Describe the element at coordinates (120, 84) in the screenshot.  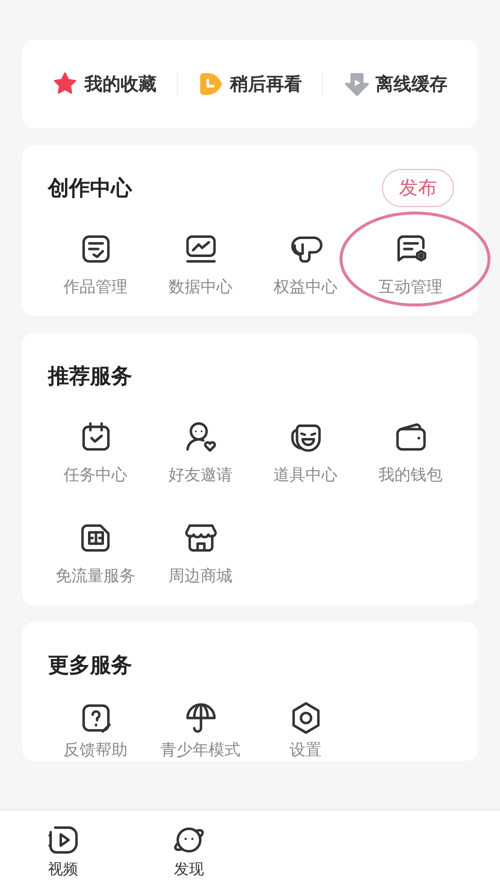
I see `quick-link: 我的收藏` at that location.